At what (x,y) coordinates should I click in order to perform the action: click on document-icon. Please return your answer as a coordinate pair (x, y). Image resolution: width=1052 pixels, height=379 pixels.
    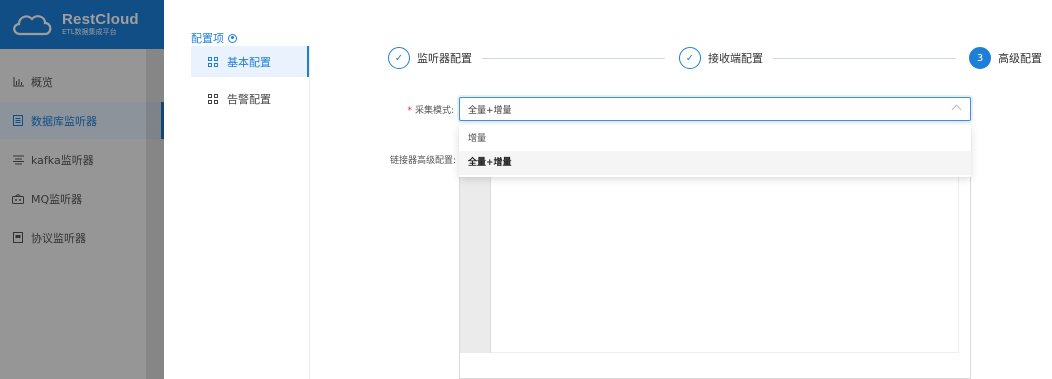
    Looking at the image, I should click on (18, 238).